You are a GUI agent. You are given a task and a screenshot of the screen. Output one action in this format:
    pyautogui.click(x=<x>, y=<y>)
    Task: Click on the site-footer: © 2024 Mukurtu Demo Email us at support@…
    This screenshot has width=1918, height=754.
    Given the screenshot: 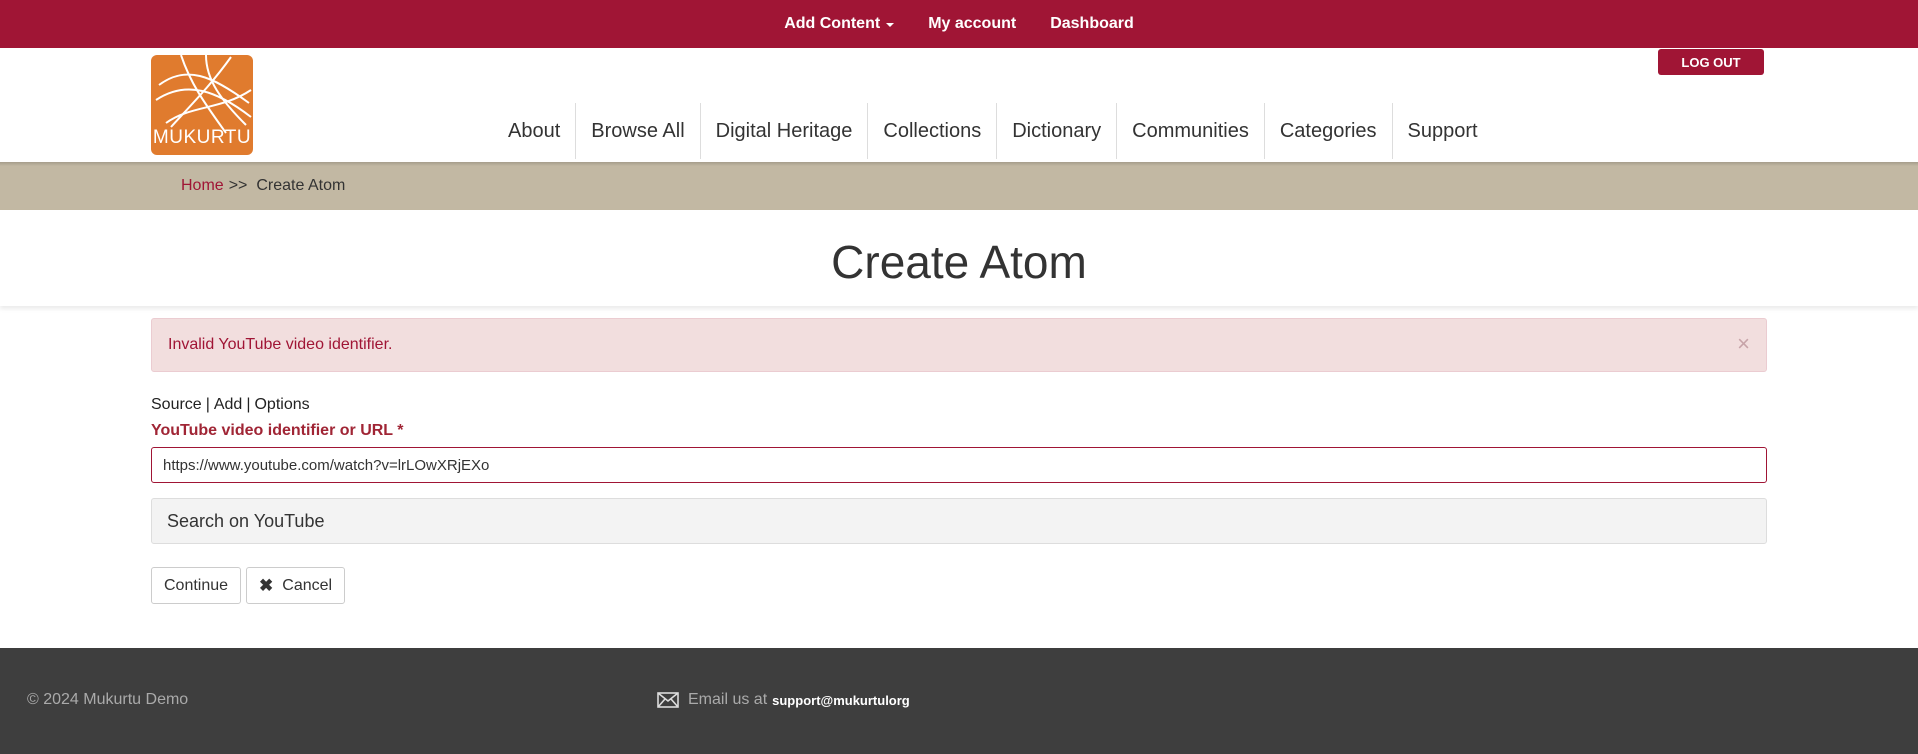 What is the action you would take?
    pyautogui.click(x=959, y=701)
    